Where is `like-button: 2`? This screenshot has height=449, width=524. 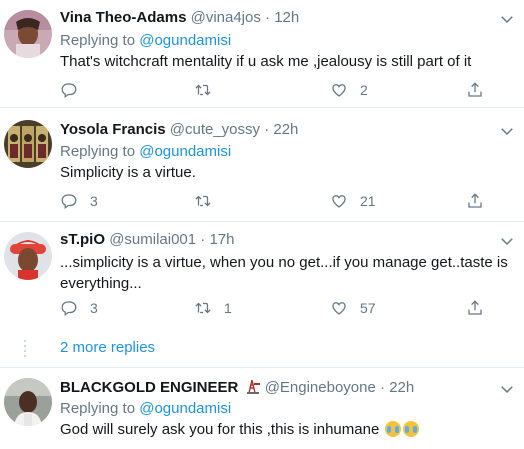
like-button: 2 is located at coordinates (349, 90).